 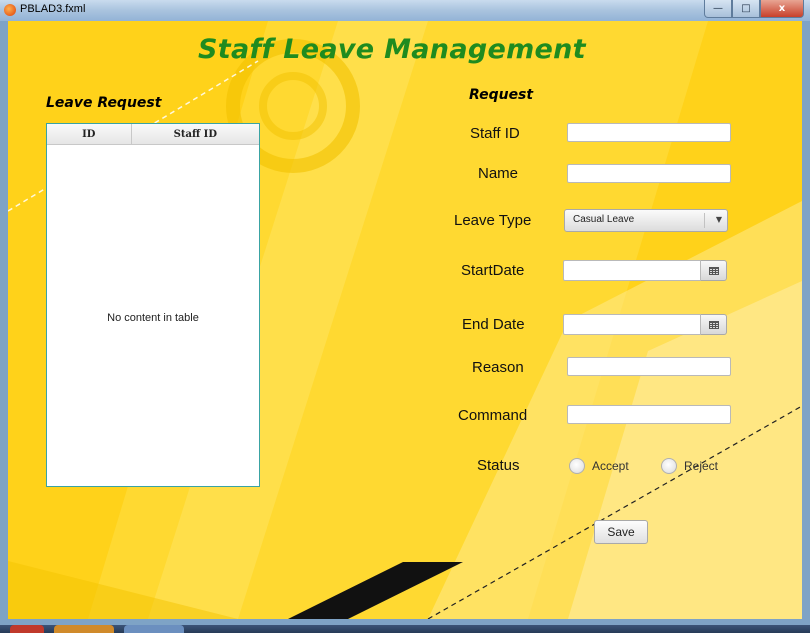 What do you see at coordinates (604, 219) in the screenshot?
I see `leave-type-value: Casual Leave` at bounding box center [604, 219].